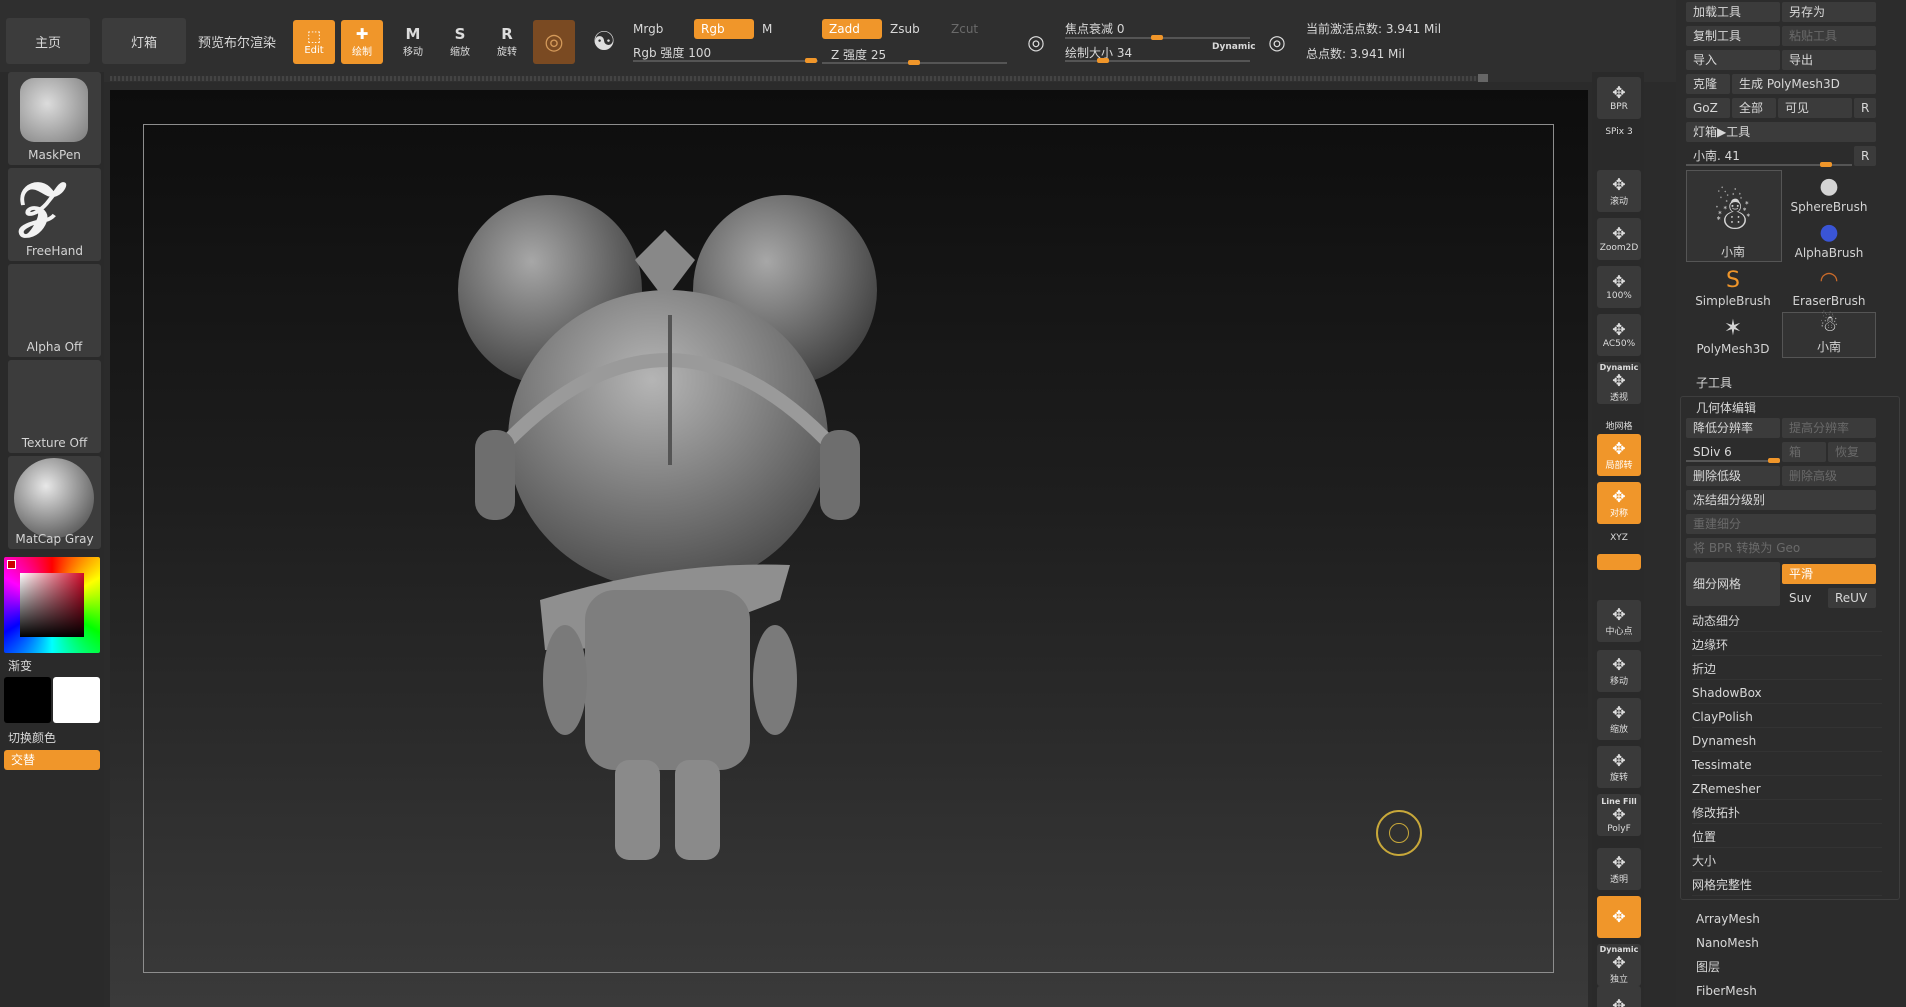  What do you see at coordinates (1619, 869) in the screenshot?
I see `transparent-button: ✥ 透明` at bounding box center [1619, 869].